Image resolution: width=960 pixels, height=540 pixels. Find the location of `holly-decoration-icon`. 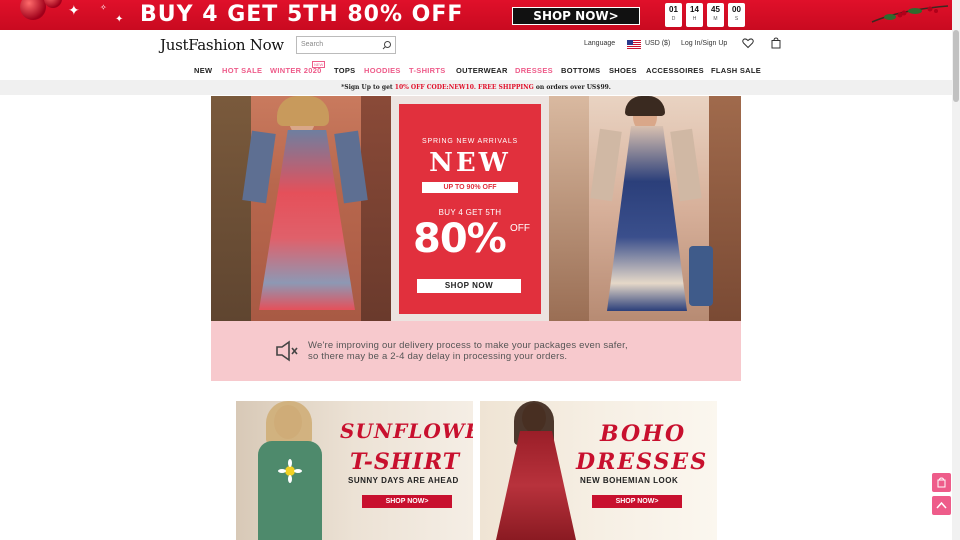

holly-decoration-icon is located at coordinates (910, 14).